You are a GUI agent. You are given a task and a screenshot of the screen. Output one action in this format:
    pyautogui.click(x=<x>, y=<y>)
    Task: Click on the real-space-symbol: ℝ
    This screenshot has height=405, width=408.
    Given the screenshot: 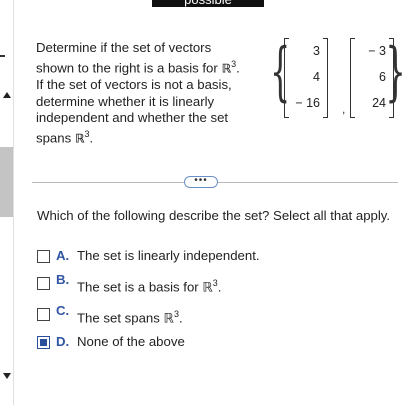 What is the action you would take?
    pyautogui.click(x=226, y=68)
    